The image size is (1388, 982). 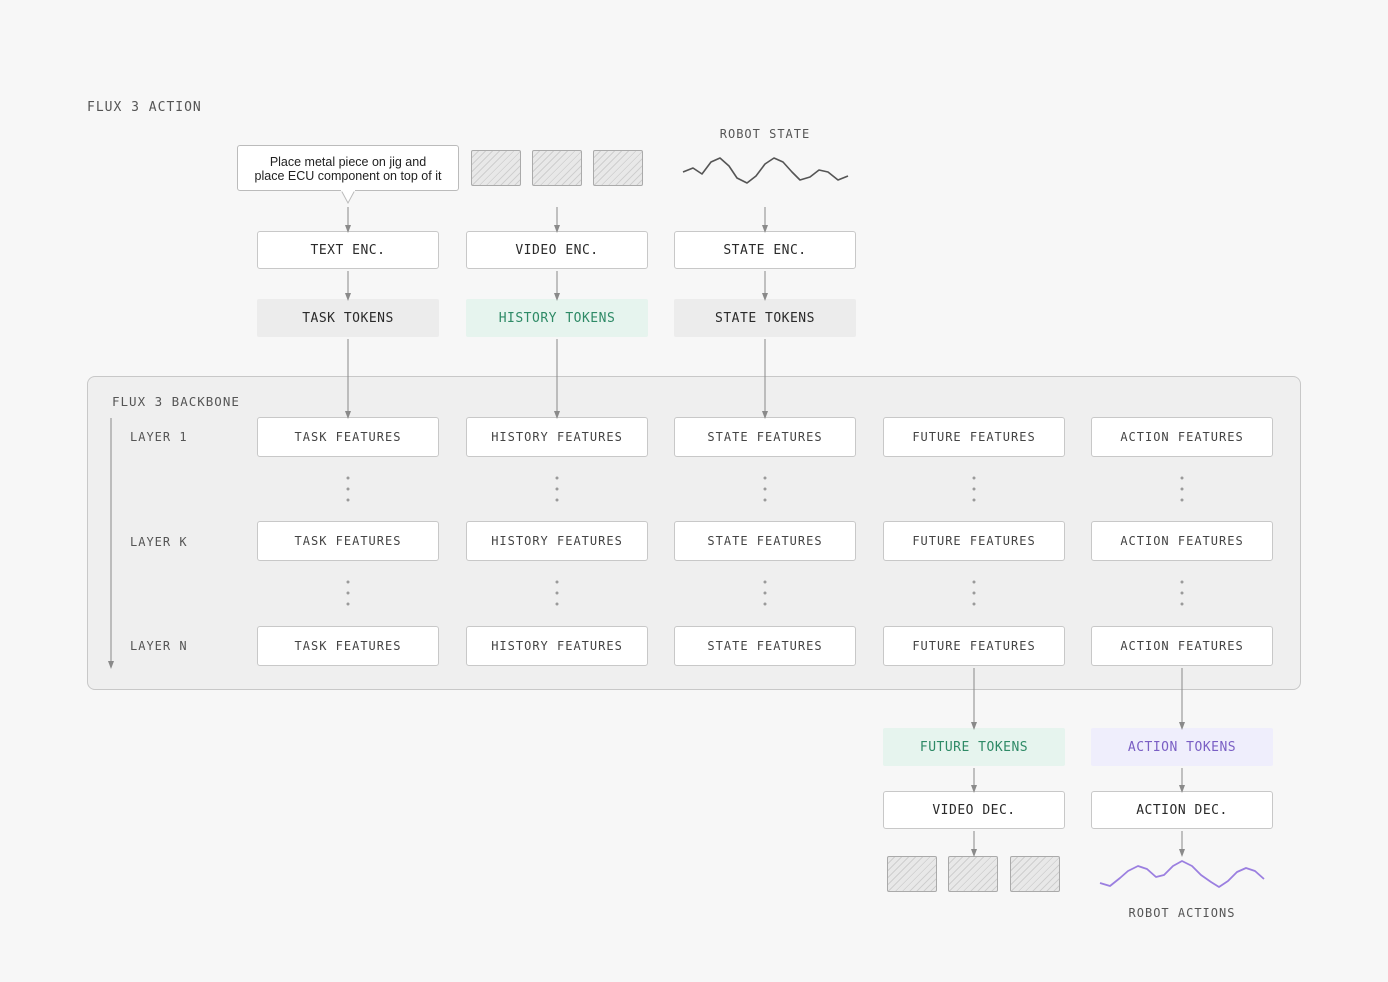 I want to click on future-features-layer-n: FUTURE FEATURES, so click(x=974, y=646).